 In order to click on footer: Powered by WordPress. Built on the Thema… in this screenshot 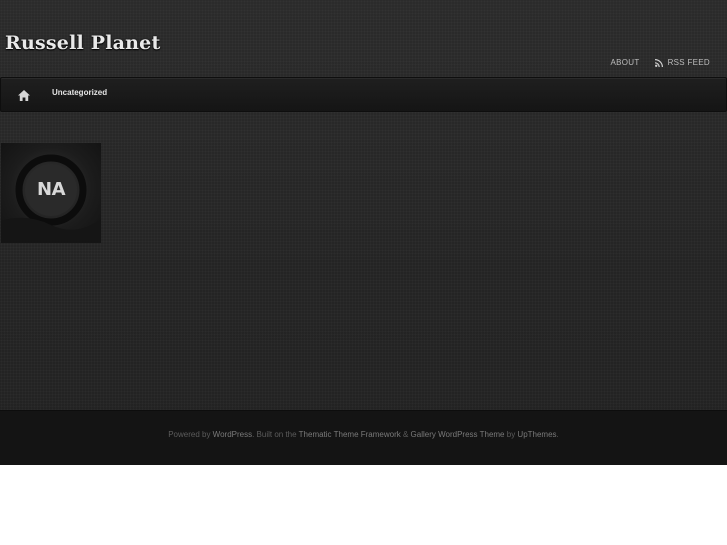, I will do `click(363, 437)`.